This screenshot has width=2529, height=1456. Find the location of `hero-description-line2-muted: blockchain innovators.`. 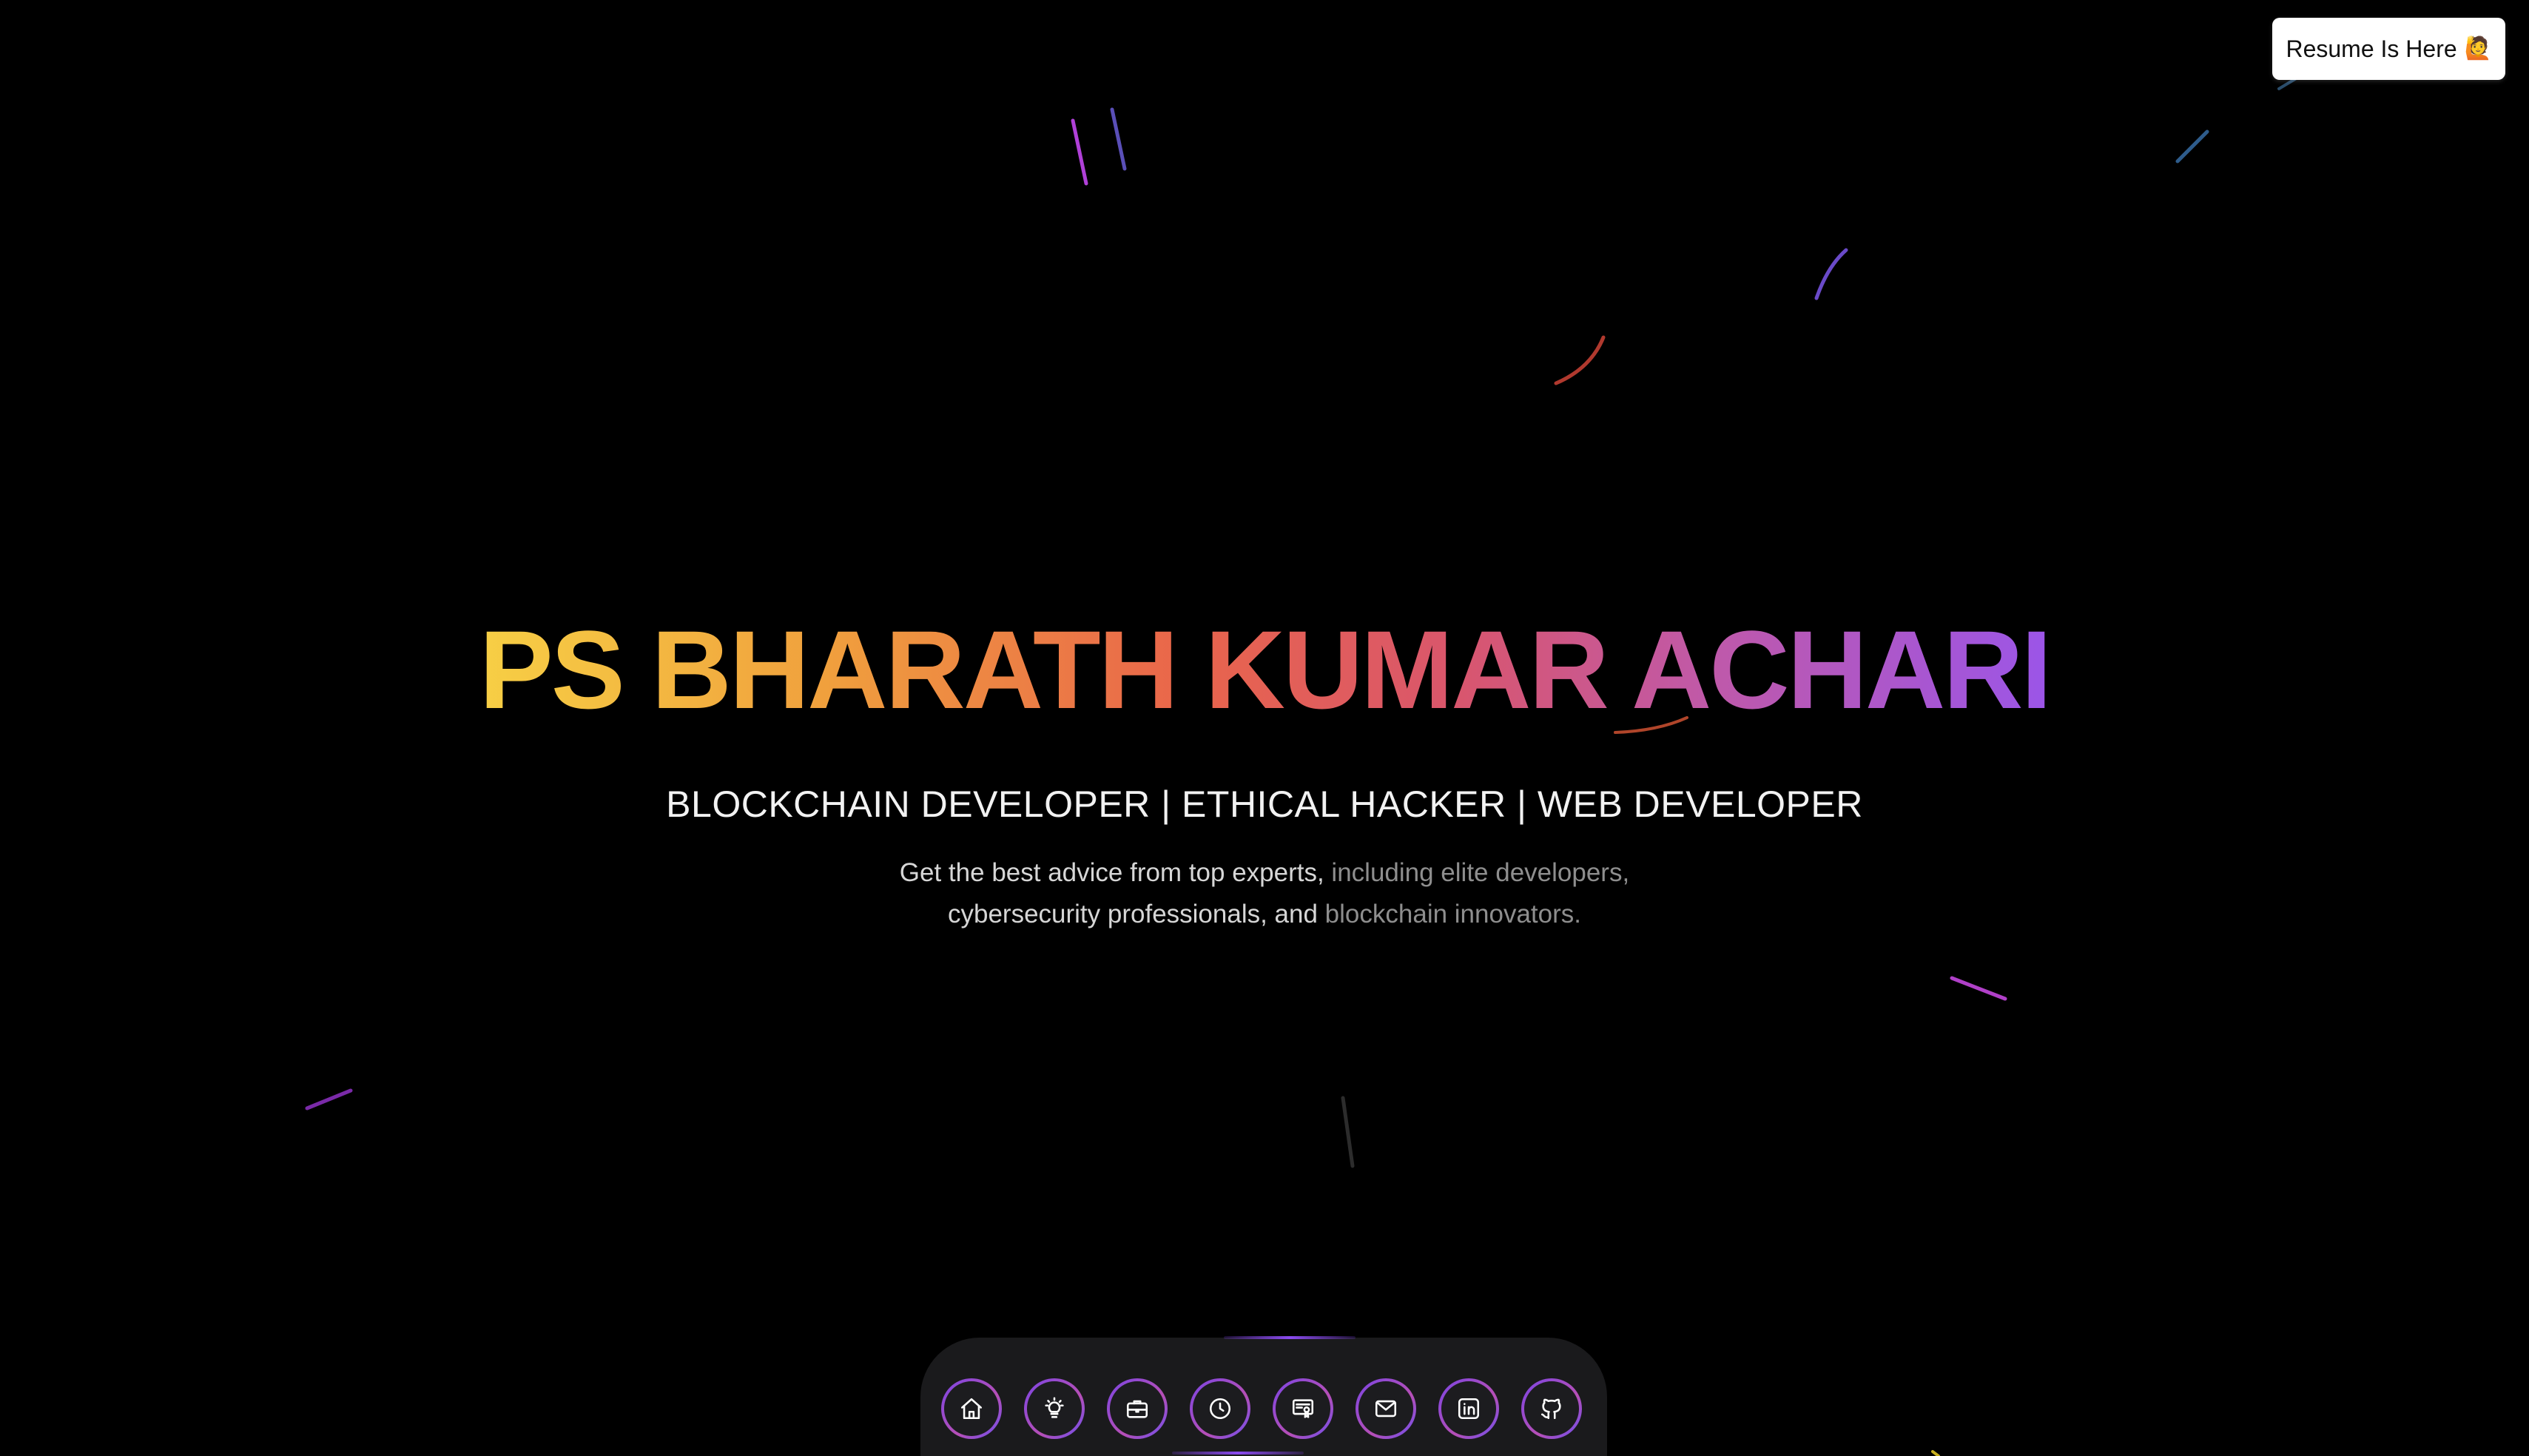

hero-description-line2-muted: blockchain innovators. is located at coordinates (1449, 914).